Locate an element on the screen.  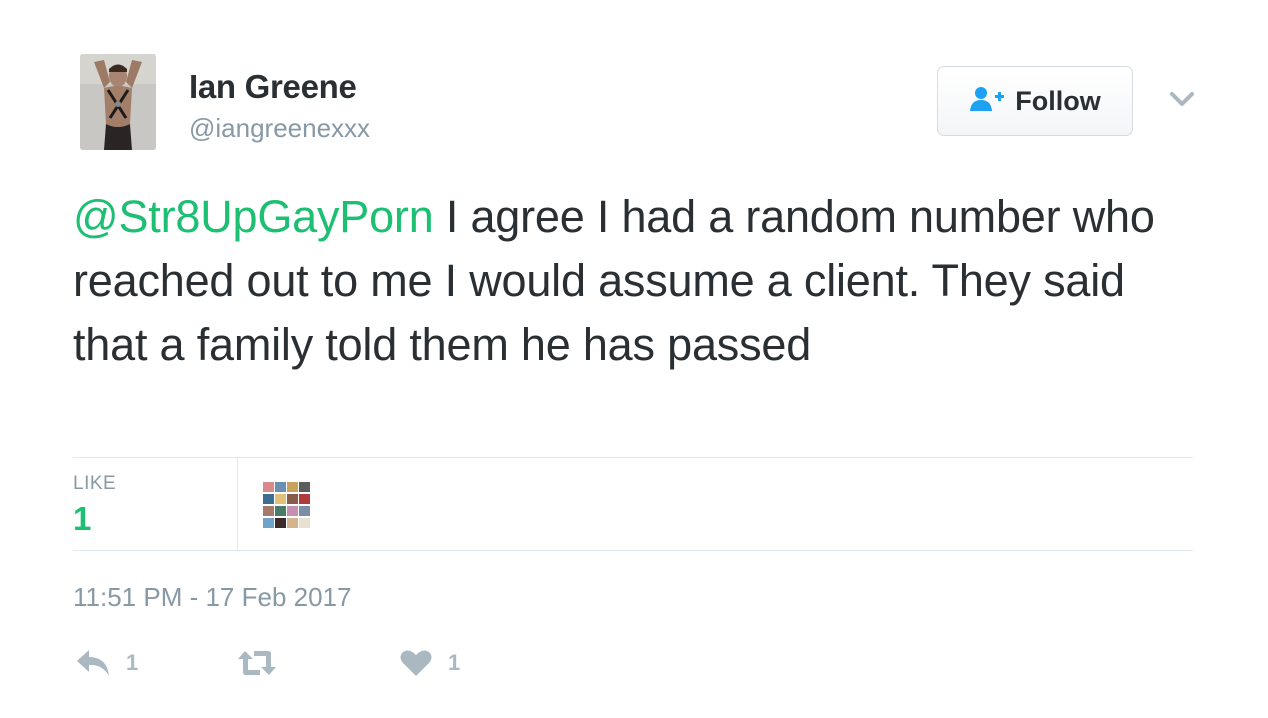
stats-divider is located at coordinates (237, 504).